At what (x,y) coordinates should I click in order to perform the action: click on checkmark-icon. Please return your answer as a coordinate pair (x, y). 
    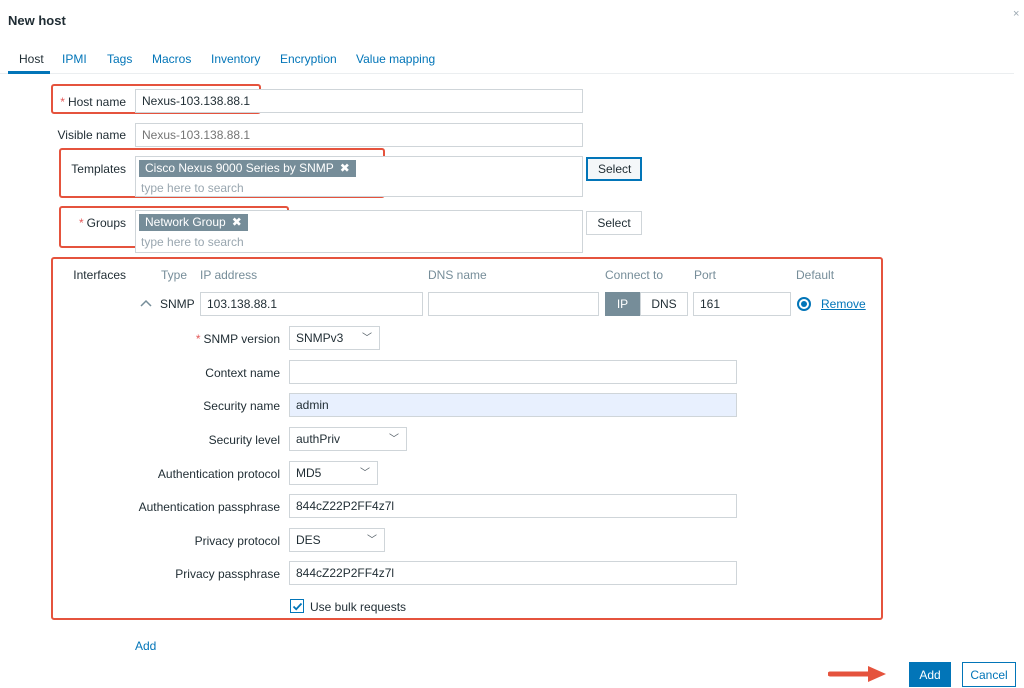
    Looking at the image, I should click on (297, 606).